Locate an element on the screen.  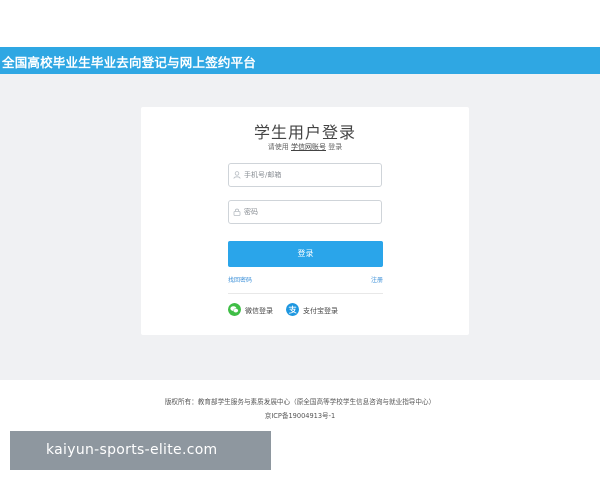
wechat-login-label: 微信登录 is located at coordinates (259, 311).